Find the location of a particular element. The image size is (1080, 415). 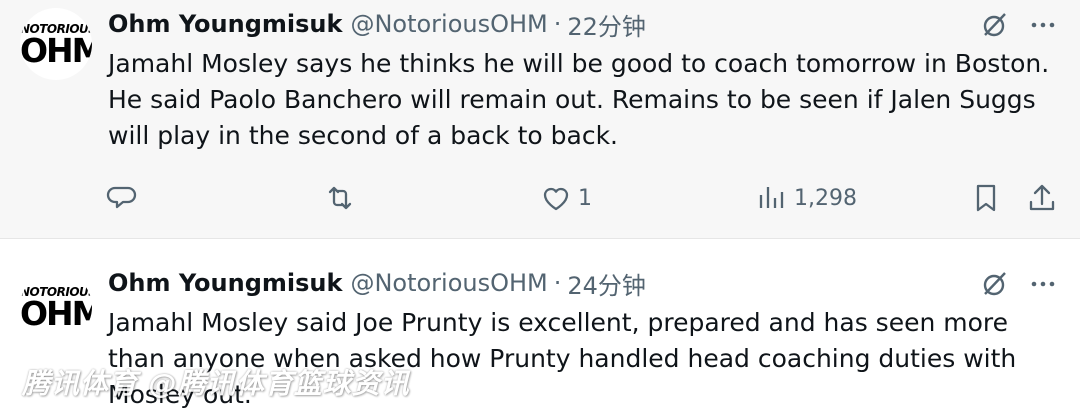

heart-icon is located at coordinates (556, 199).